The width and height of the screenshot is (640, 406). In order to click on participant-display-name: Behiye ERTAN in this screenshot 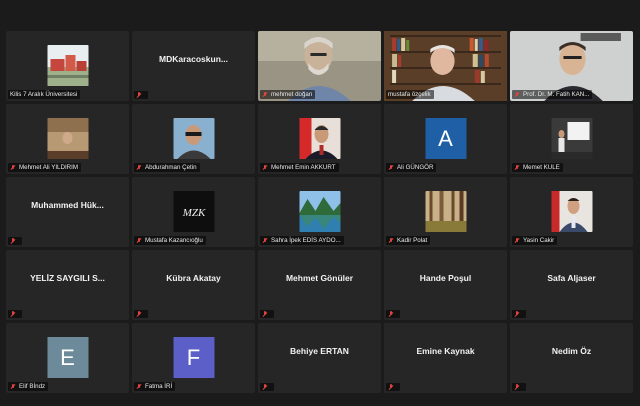, I will do `click(319, 351)`.